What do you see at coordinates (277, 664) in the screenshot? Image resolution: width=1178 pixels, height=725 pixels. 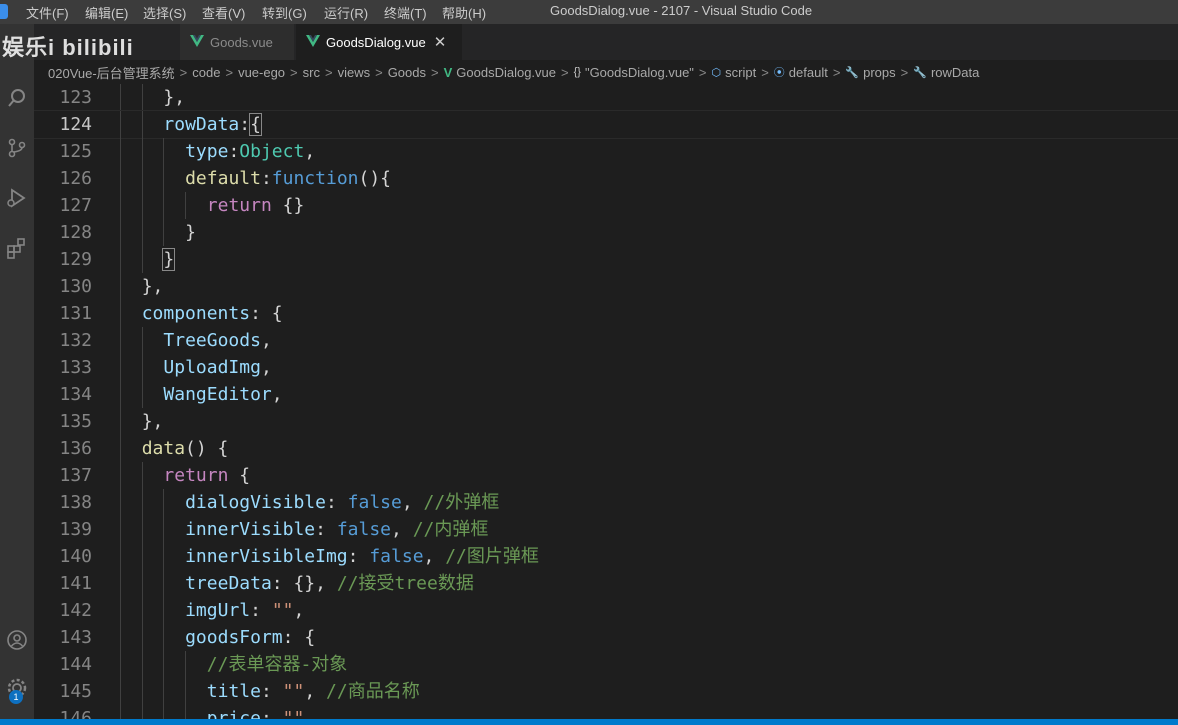 I see `code-token: //表单容器-对象` at bounding box center [277, 664].